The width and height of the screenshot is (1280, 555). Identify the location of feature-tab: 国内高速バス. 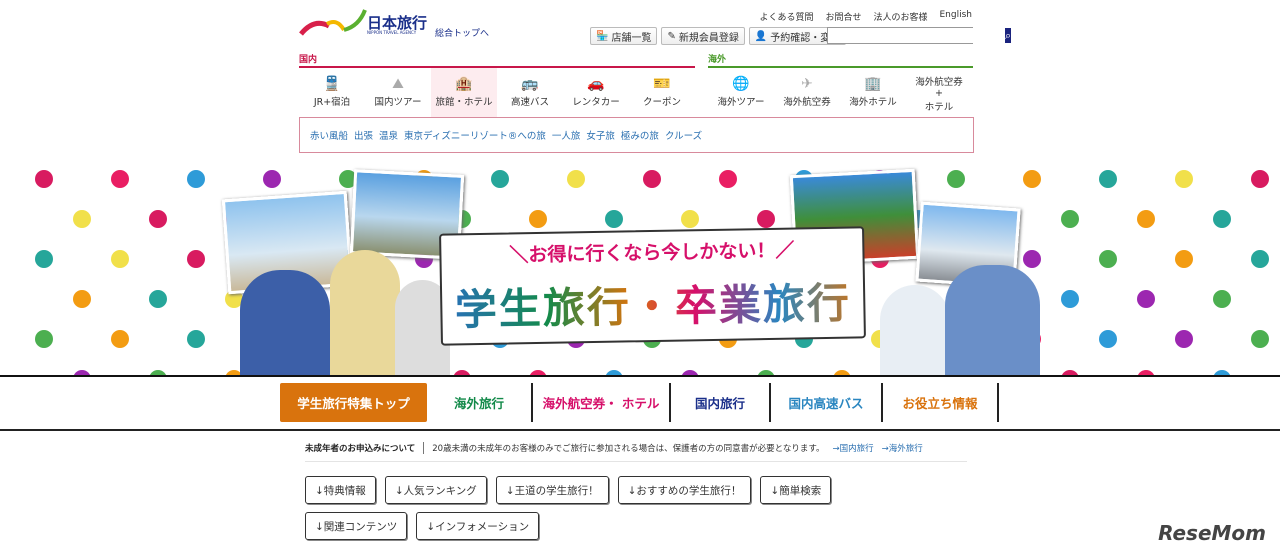
(827, 402).